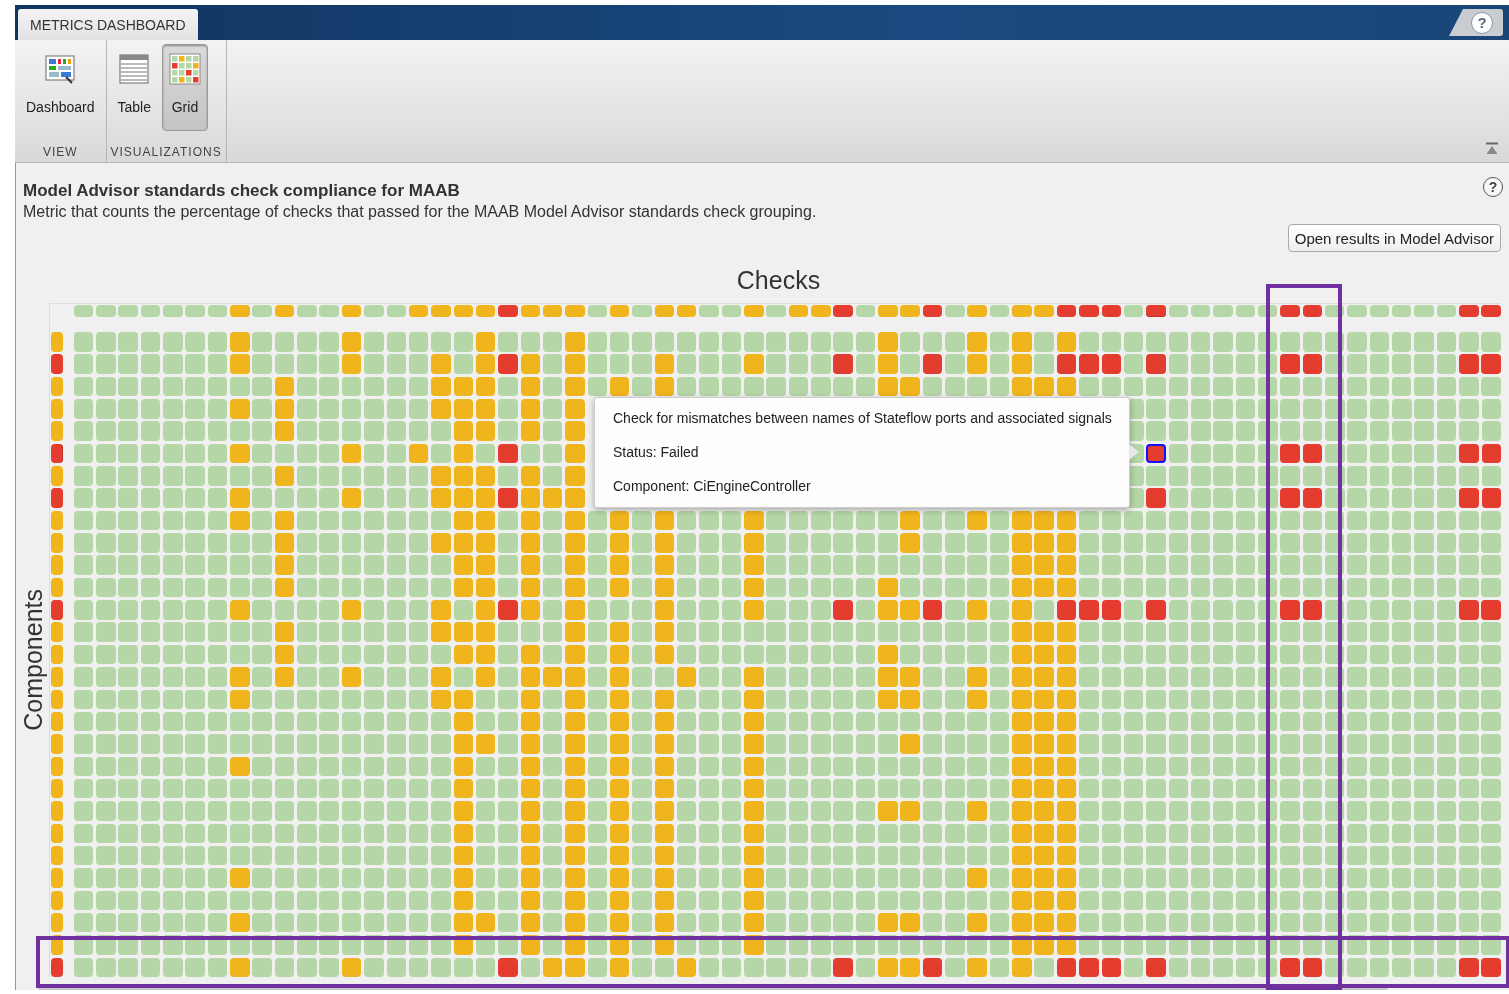  I want to click on section-label: VISUALIZATIONS, so click(166, 152).